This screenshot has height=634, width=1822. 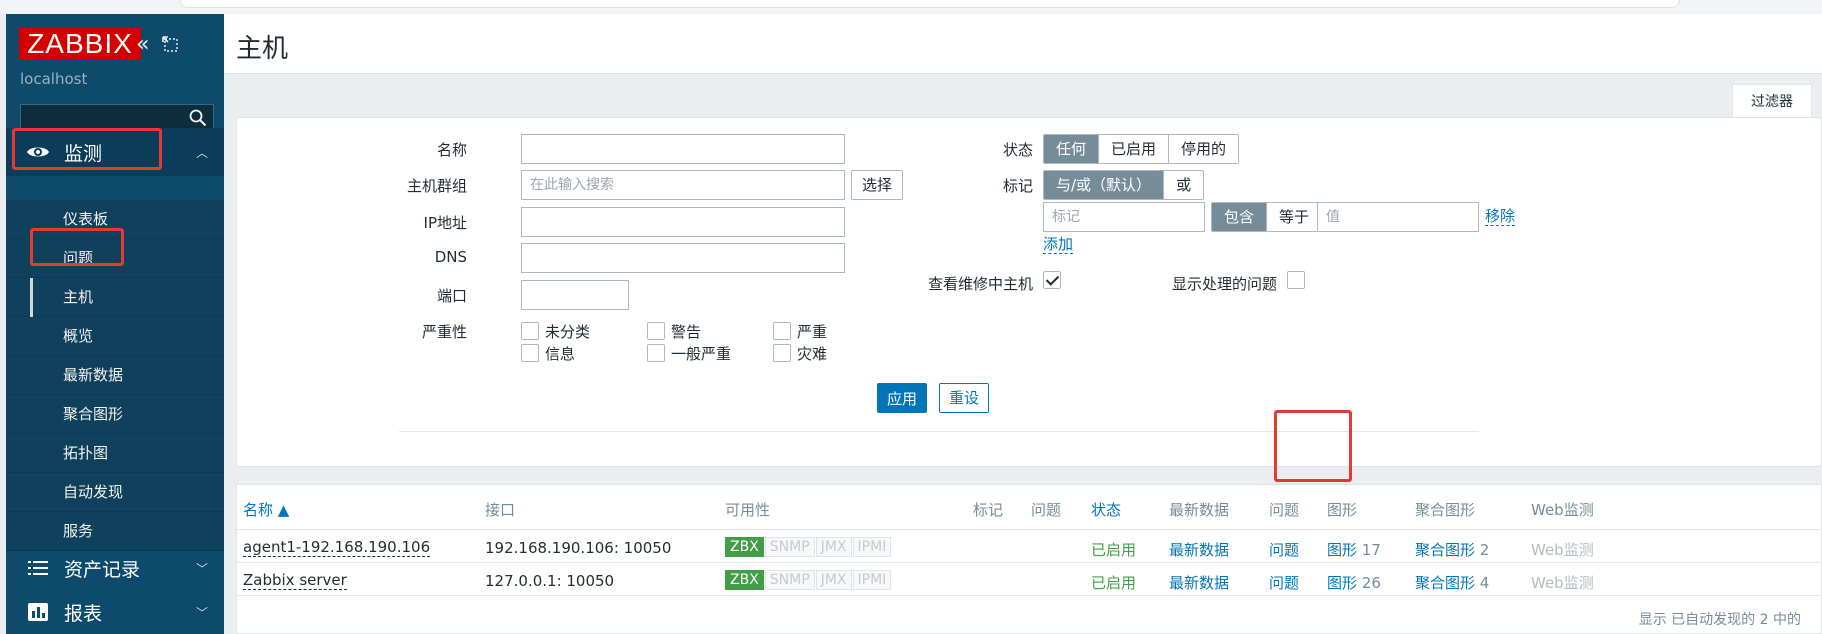 What do you see at coordinates (530, 331) in the screenshot?
I see `severity-not-classified-checkbox` at bounding box center [530, 331].